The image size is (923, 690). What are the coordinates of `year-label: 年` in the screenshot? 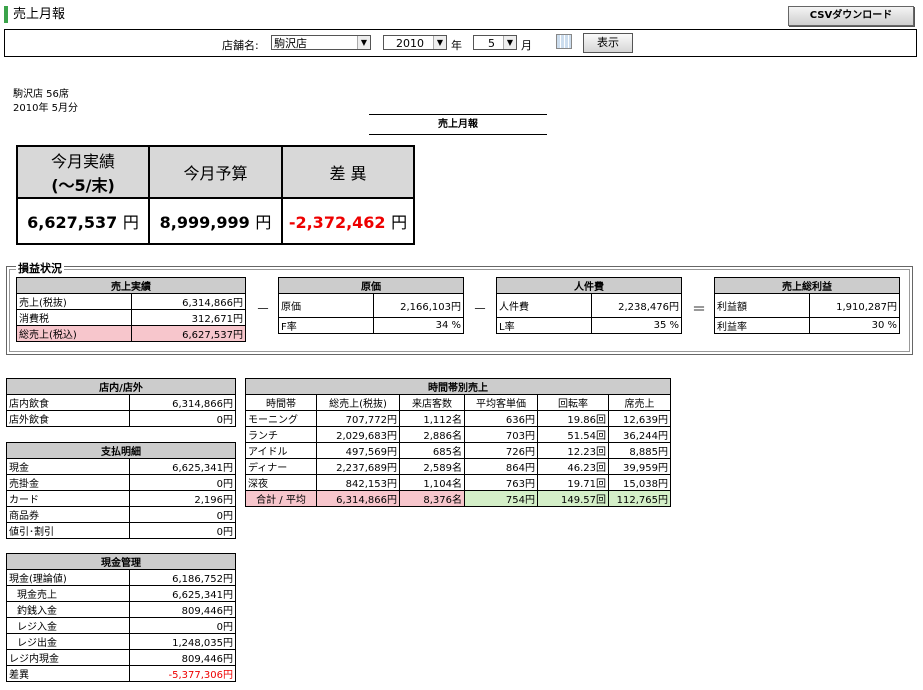 It's located at (456, 45).